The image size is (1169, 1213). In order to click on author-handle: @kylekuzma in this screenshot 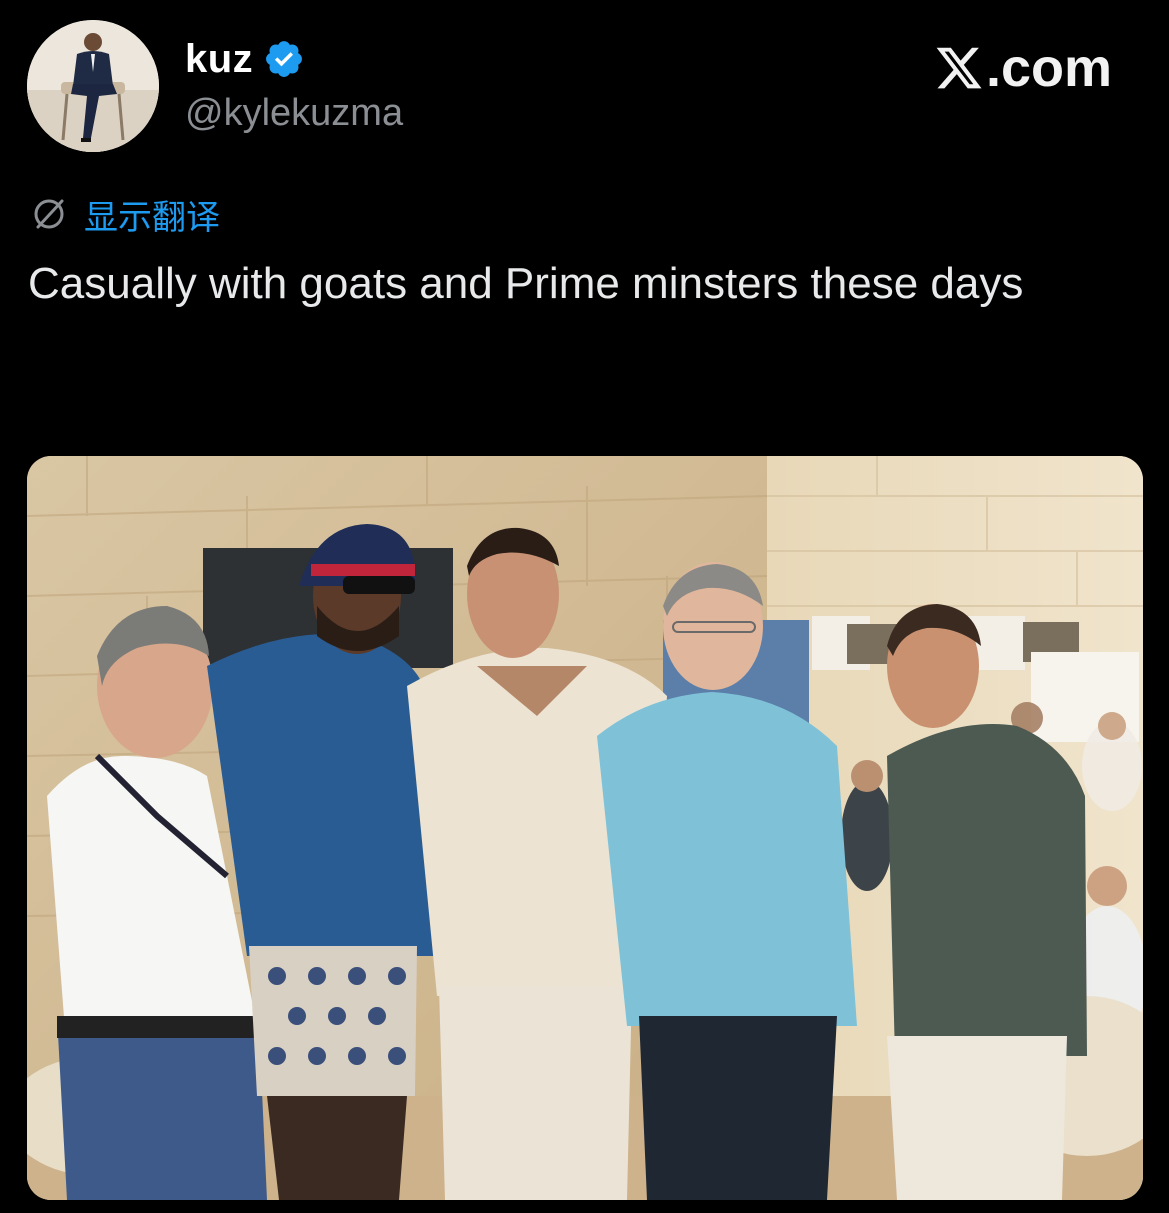, I will do `click(294, 113)`.